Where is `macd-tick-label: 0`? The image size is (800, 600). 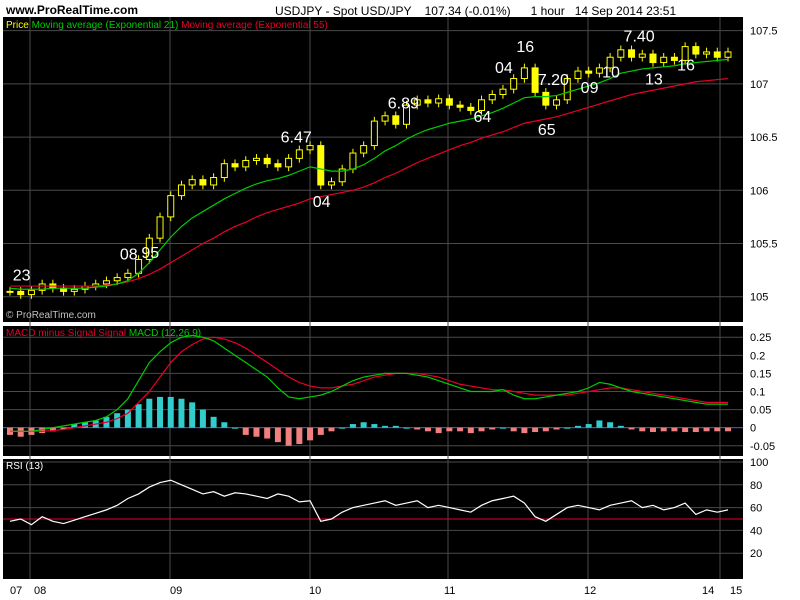
macd-tick-label: 0 is located at coordinates (753, 429).